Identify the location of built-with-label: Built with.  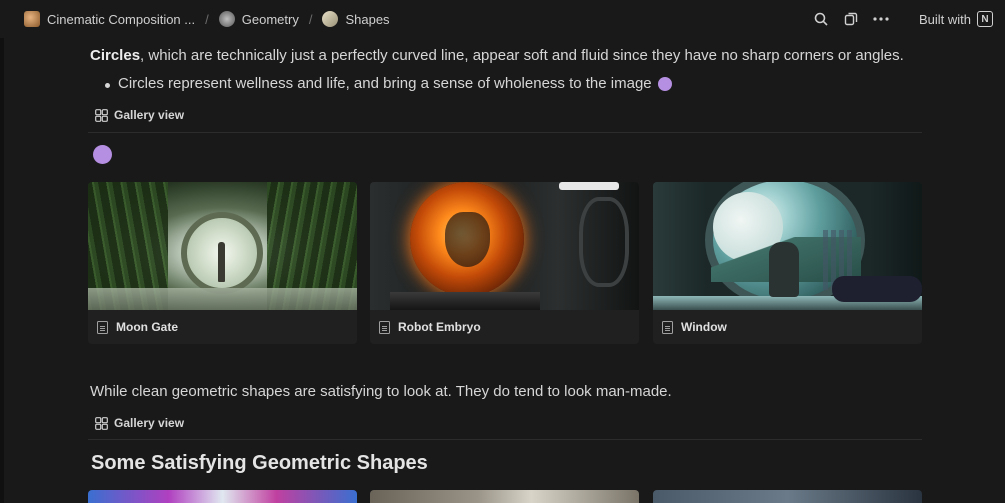
(944, 19).